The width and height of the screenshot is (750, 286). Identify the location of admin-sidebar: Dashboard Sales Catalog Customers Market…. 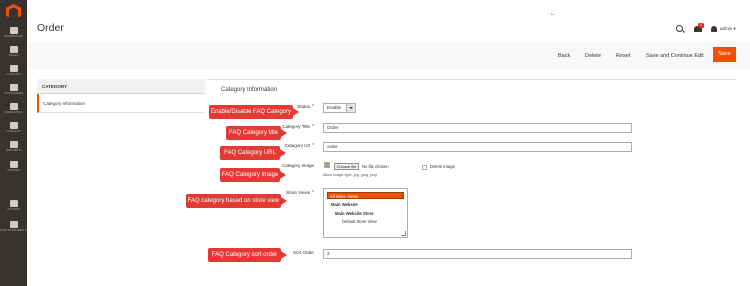
(13, 143).